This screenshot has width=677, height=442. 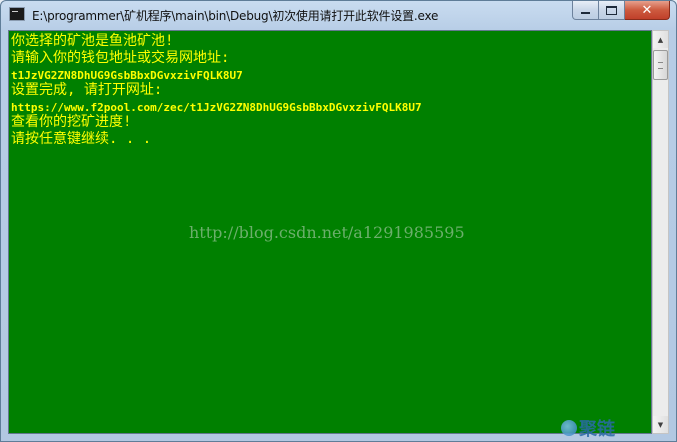 What do you see at coordinates (597, 429) in the screenshot?
I see `logo-text: 聚链` at bounding box center [597, 429].